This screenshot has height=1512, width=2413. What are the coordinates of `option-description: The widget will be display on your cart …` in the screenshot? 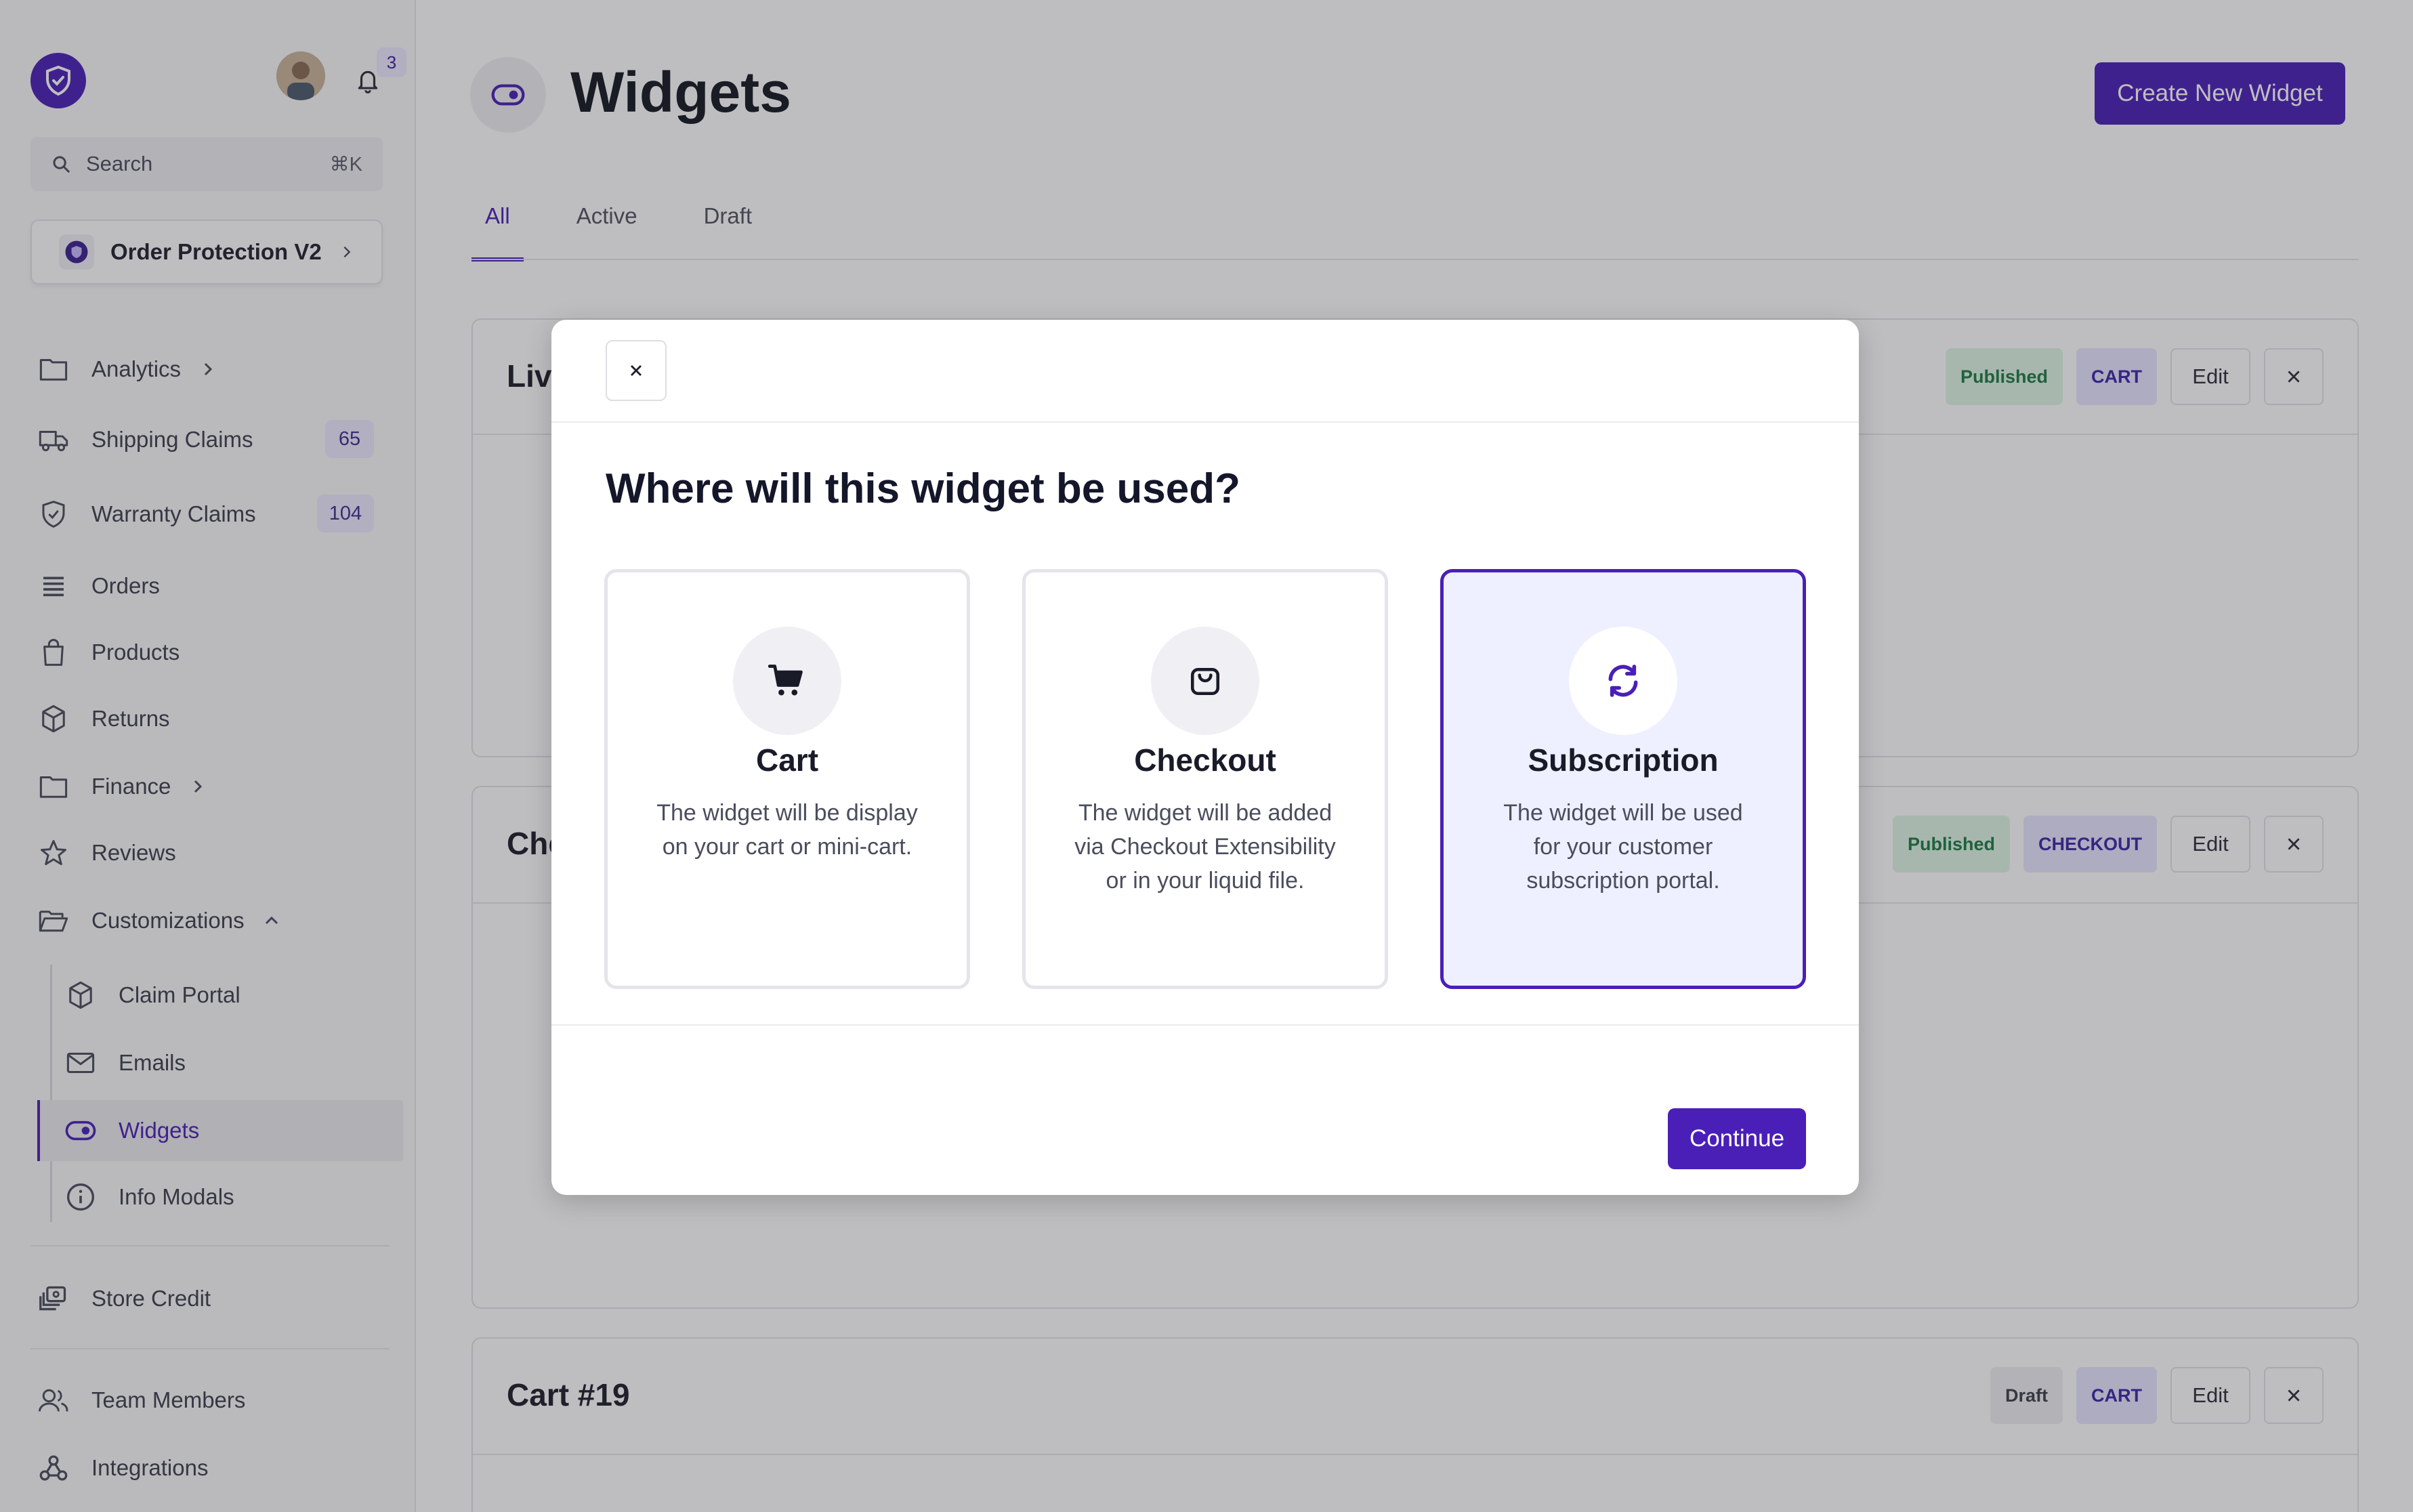 It's located at (787, 830).